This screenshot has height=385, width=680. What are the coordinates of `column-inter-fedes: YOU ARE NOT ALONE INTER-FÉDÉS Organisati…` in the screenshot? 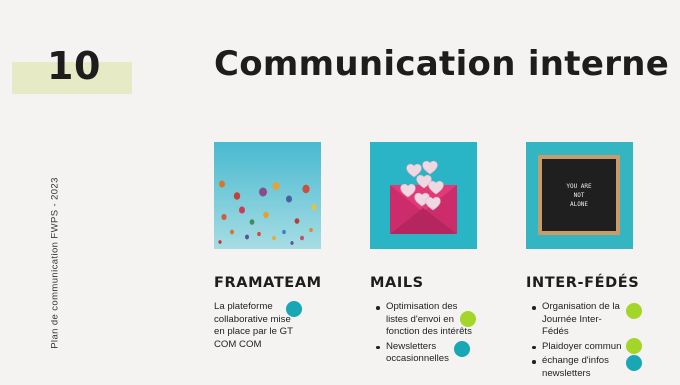 It's located at (601, 262).